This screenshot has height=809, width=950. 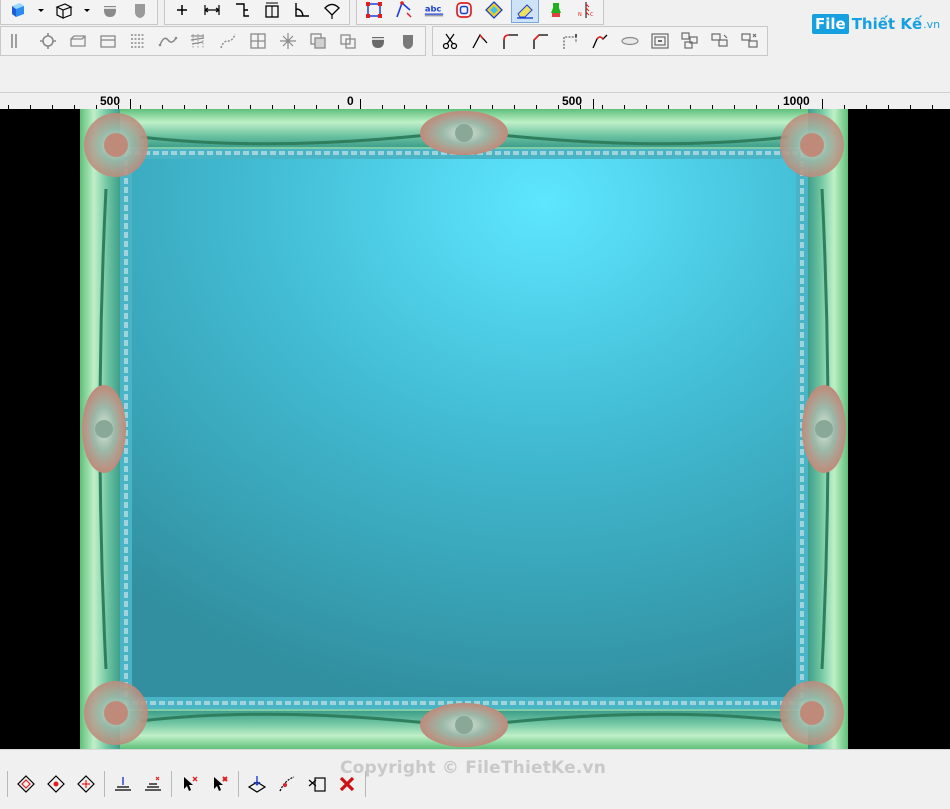 I want to click on project-button, so click(x=257, y=784).